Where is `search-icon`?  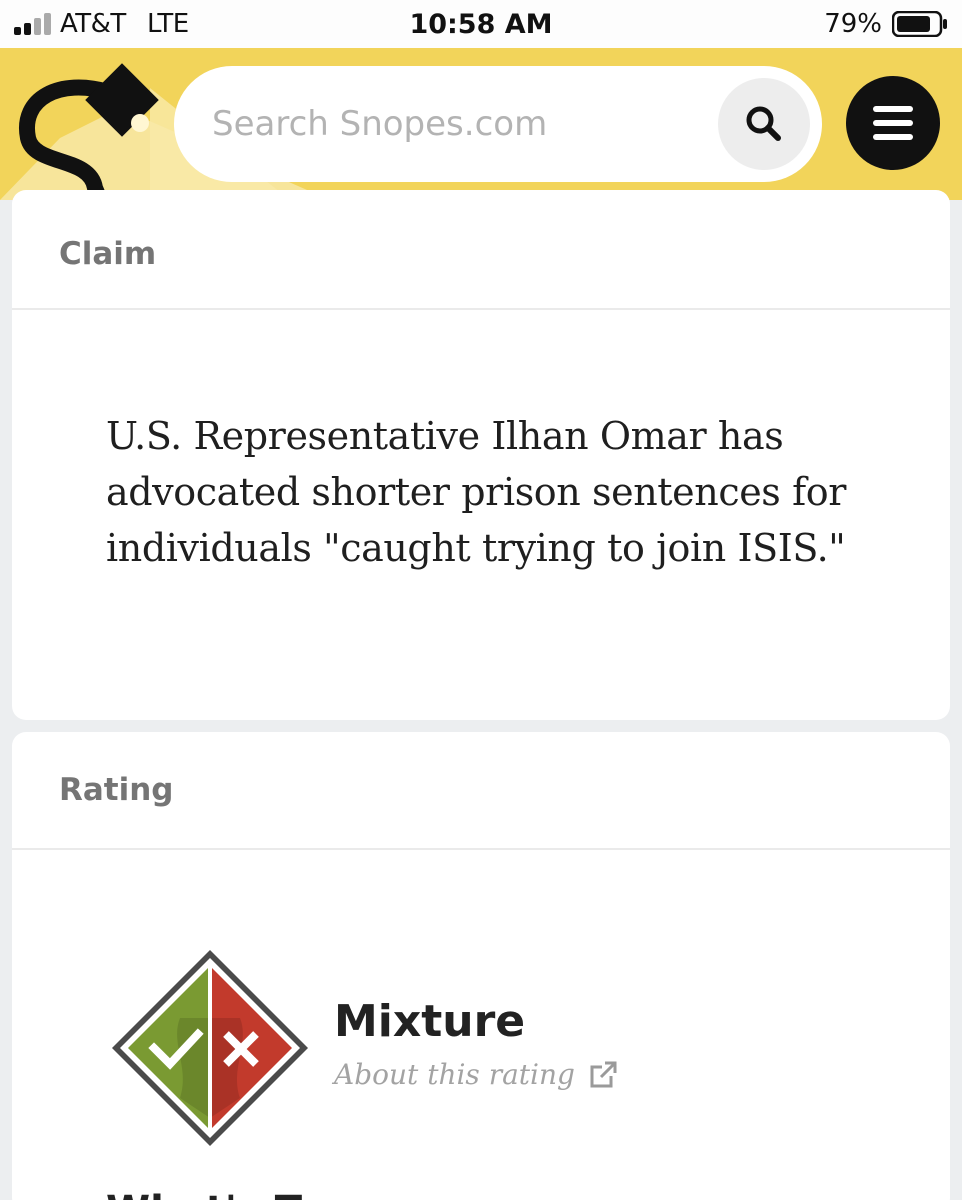 search-icon is located at coordinates (763, 123).